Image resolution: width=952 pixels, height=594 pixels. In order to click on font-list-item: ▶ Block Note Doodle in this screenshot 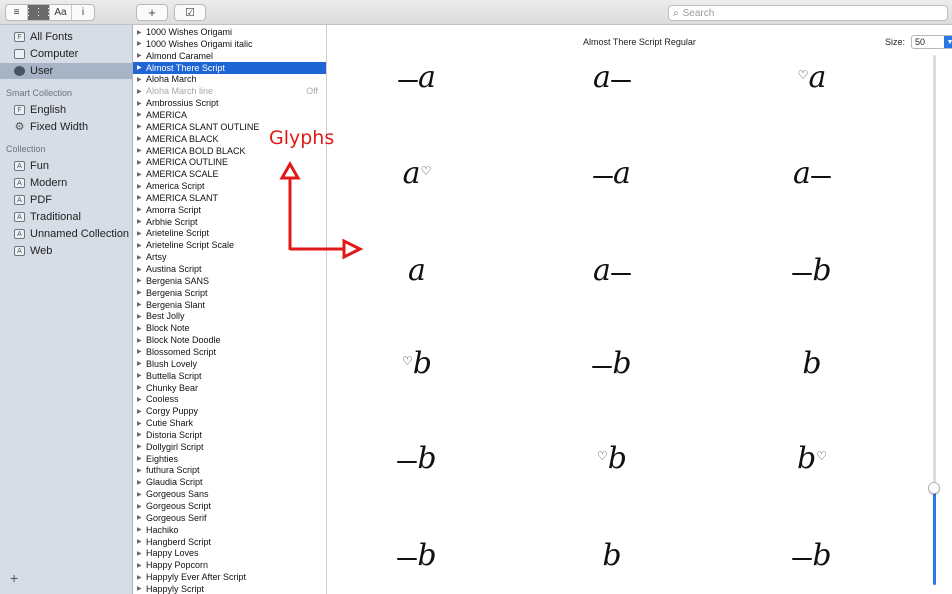, I will do `click(229, 340)`.